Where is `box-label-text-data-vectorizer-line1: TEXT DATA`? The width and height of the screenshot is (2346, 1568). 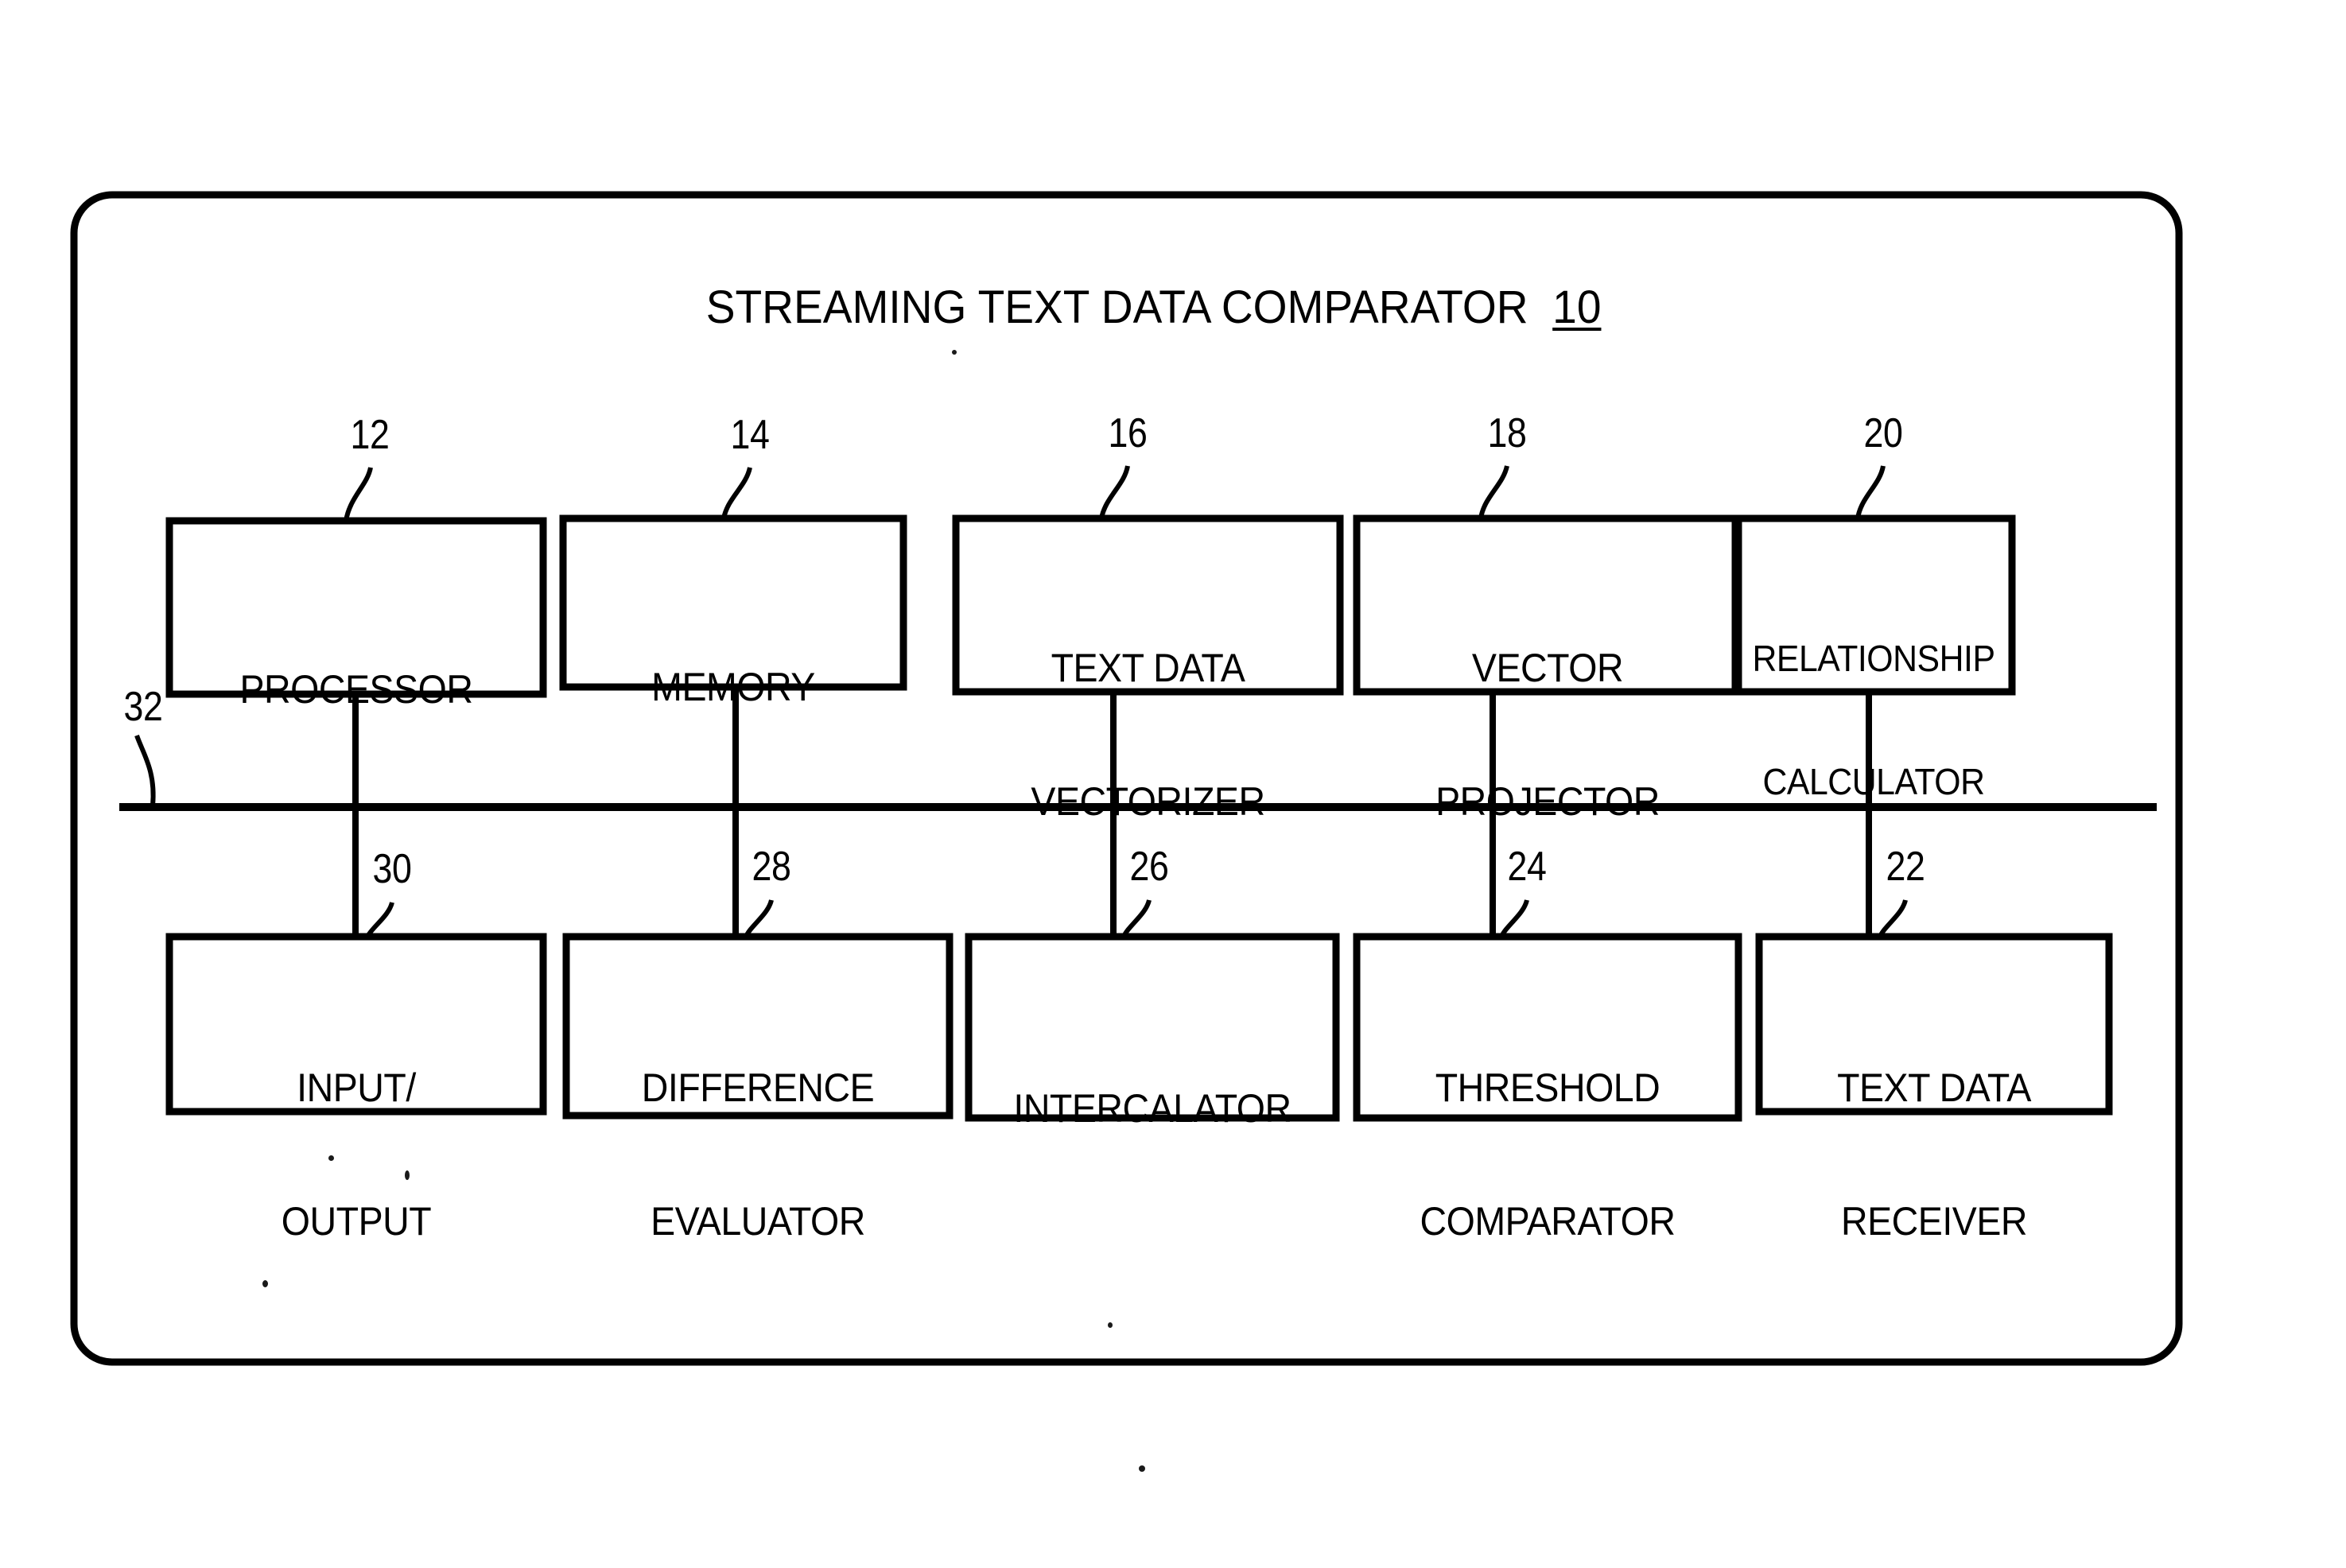
box-label-text-data-vectorizer-line1: TEXT DATA is located at coordinates (1148, 668).